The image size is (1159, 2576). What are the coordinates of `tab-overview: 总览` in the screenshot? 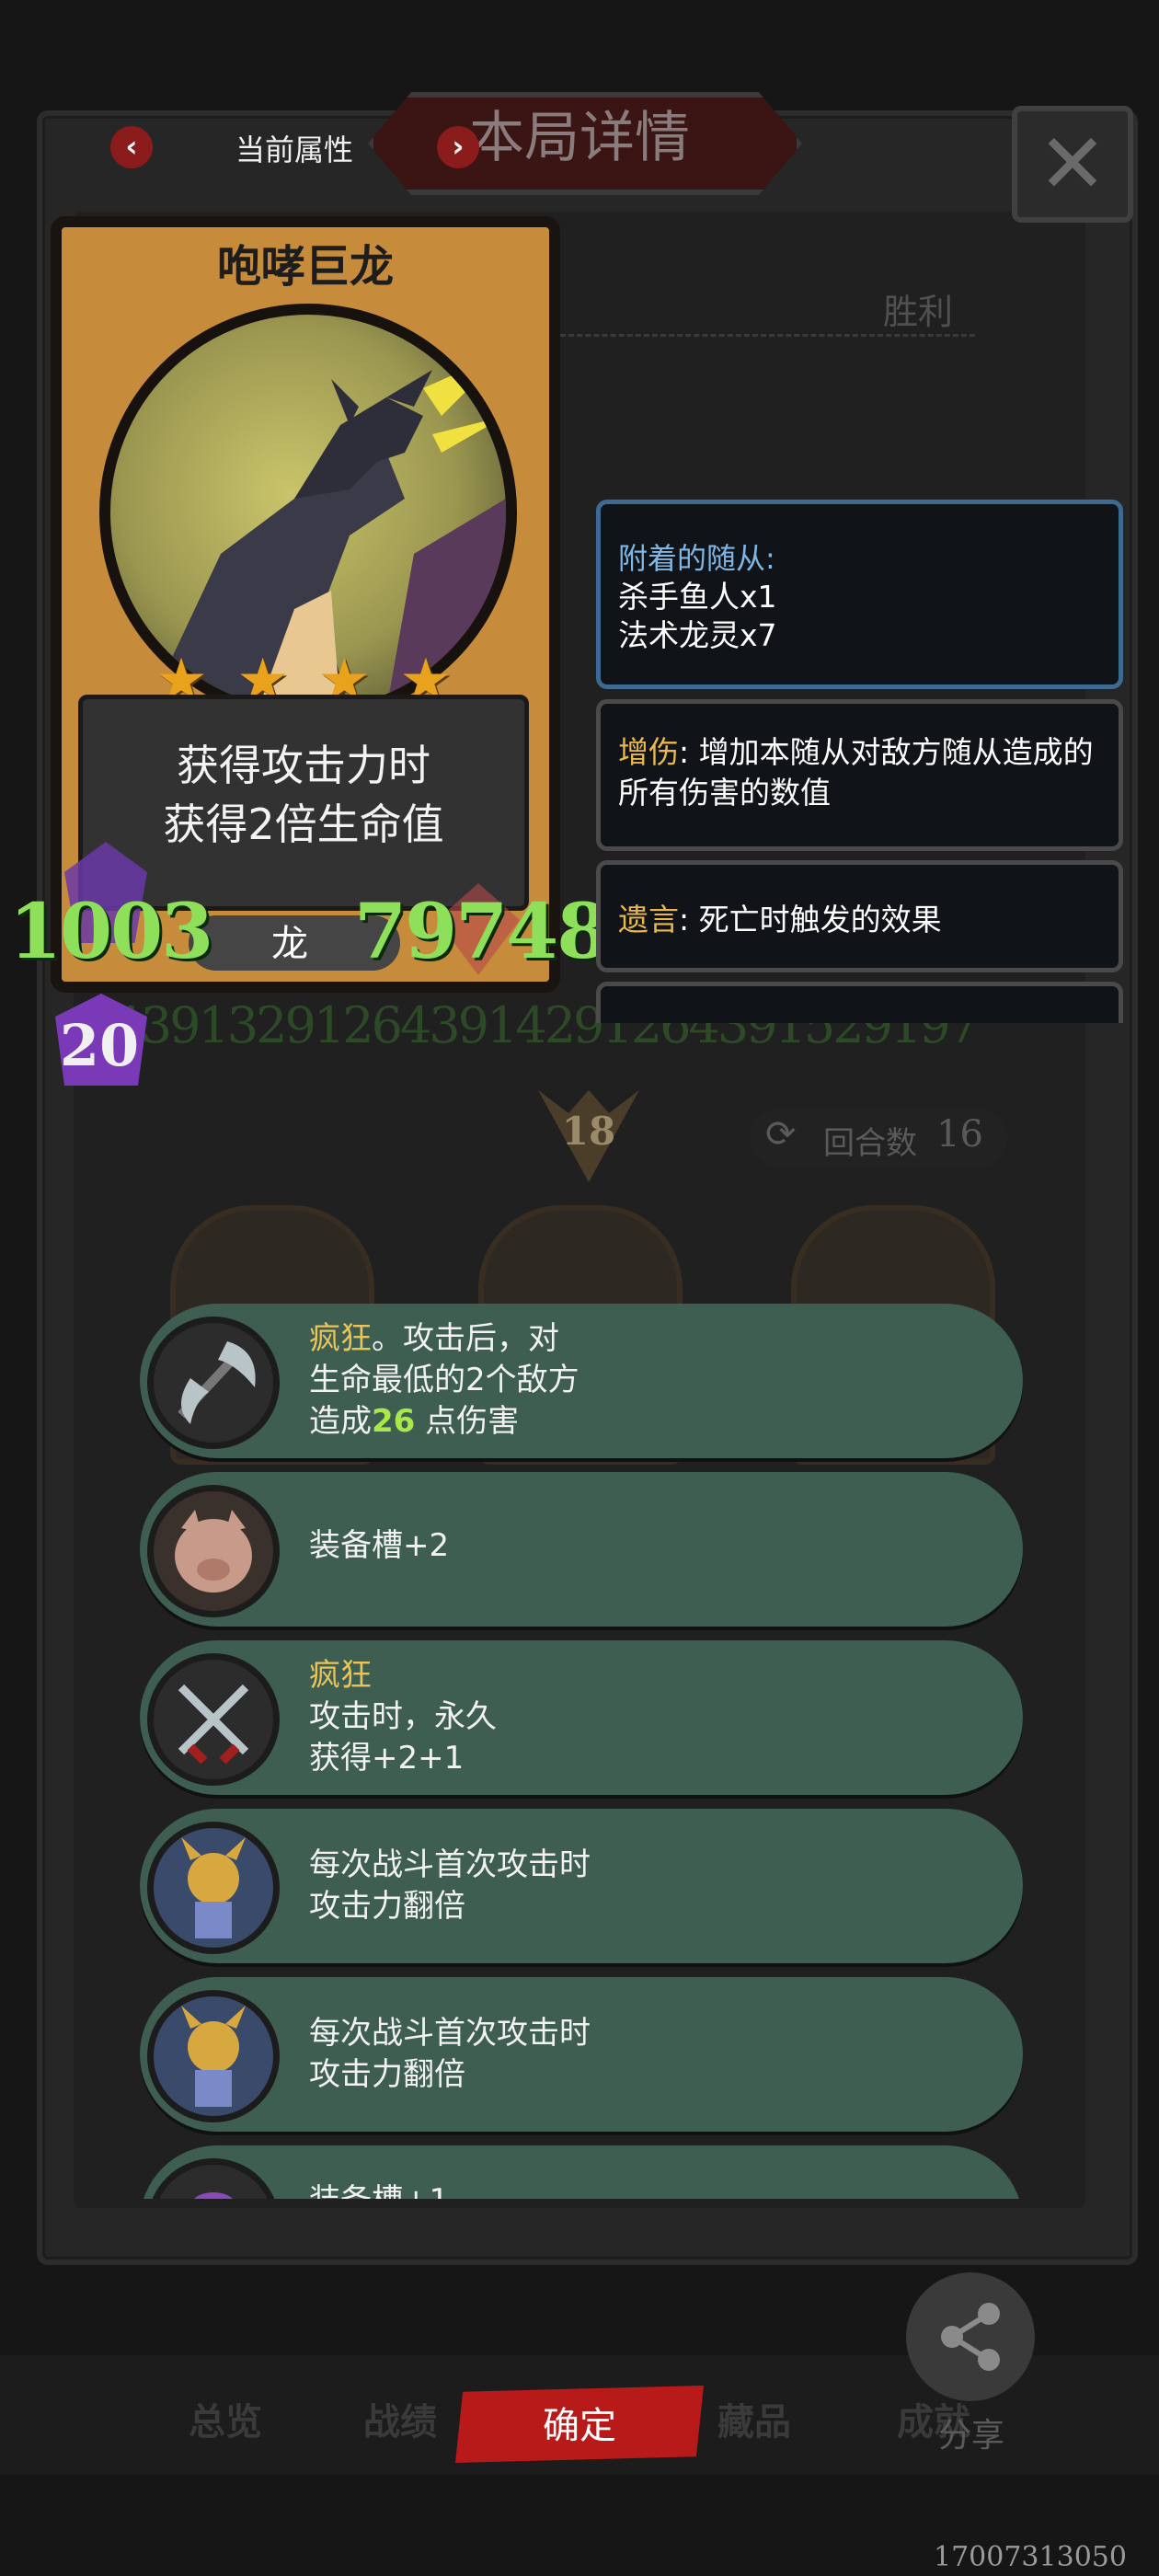 It's located at (225, 2418).